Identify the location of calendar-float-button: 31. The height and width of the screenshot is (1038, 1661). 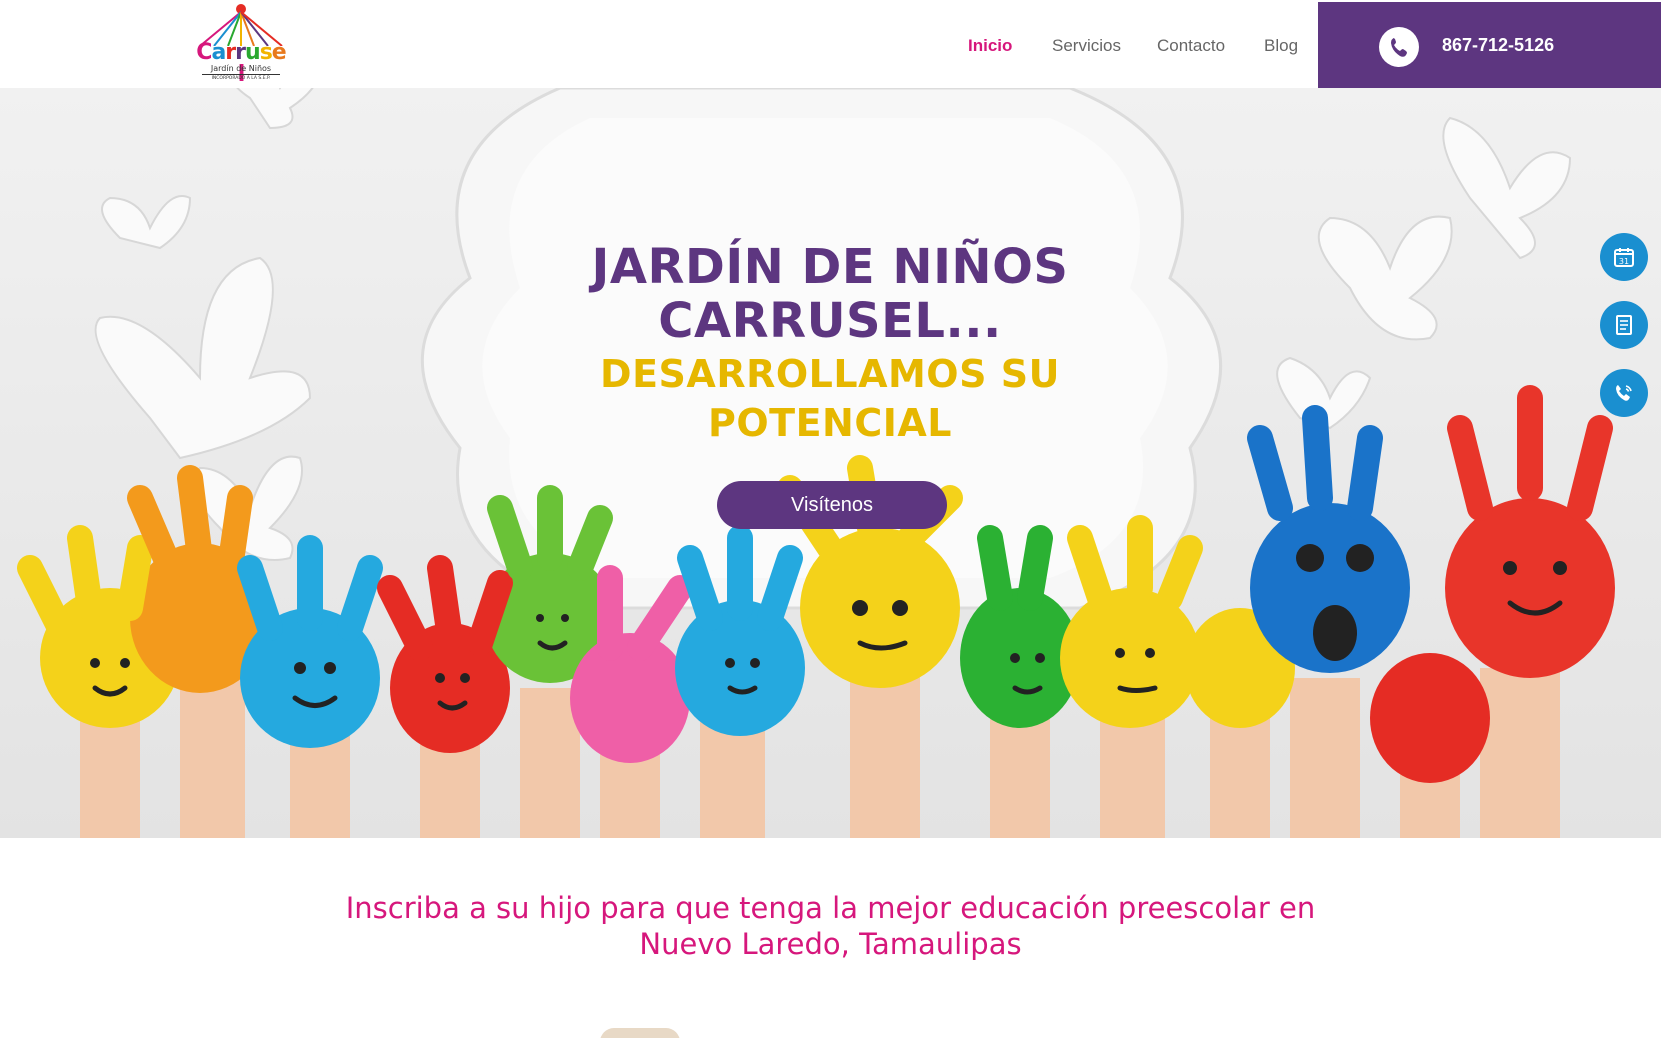
(1624, 257).